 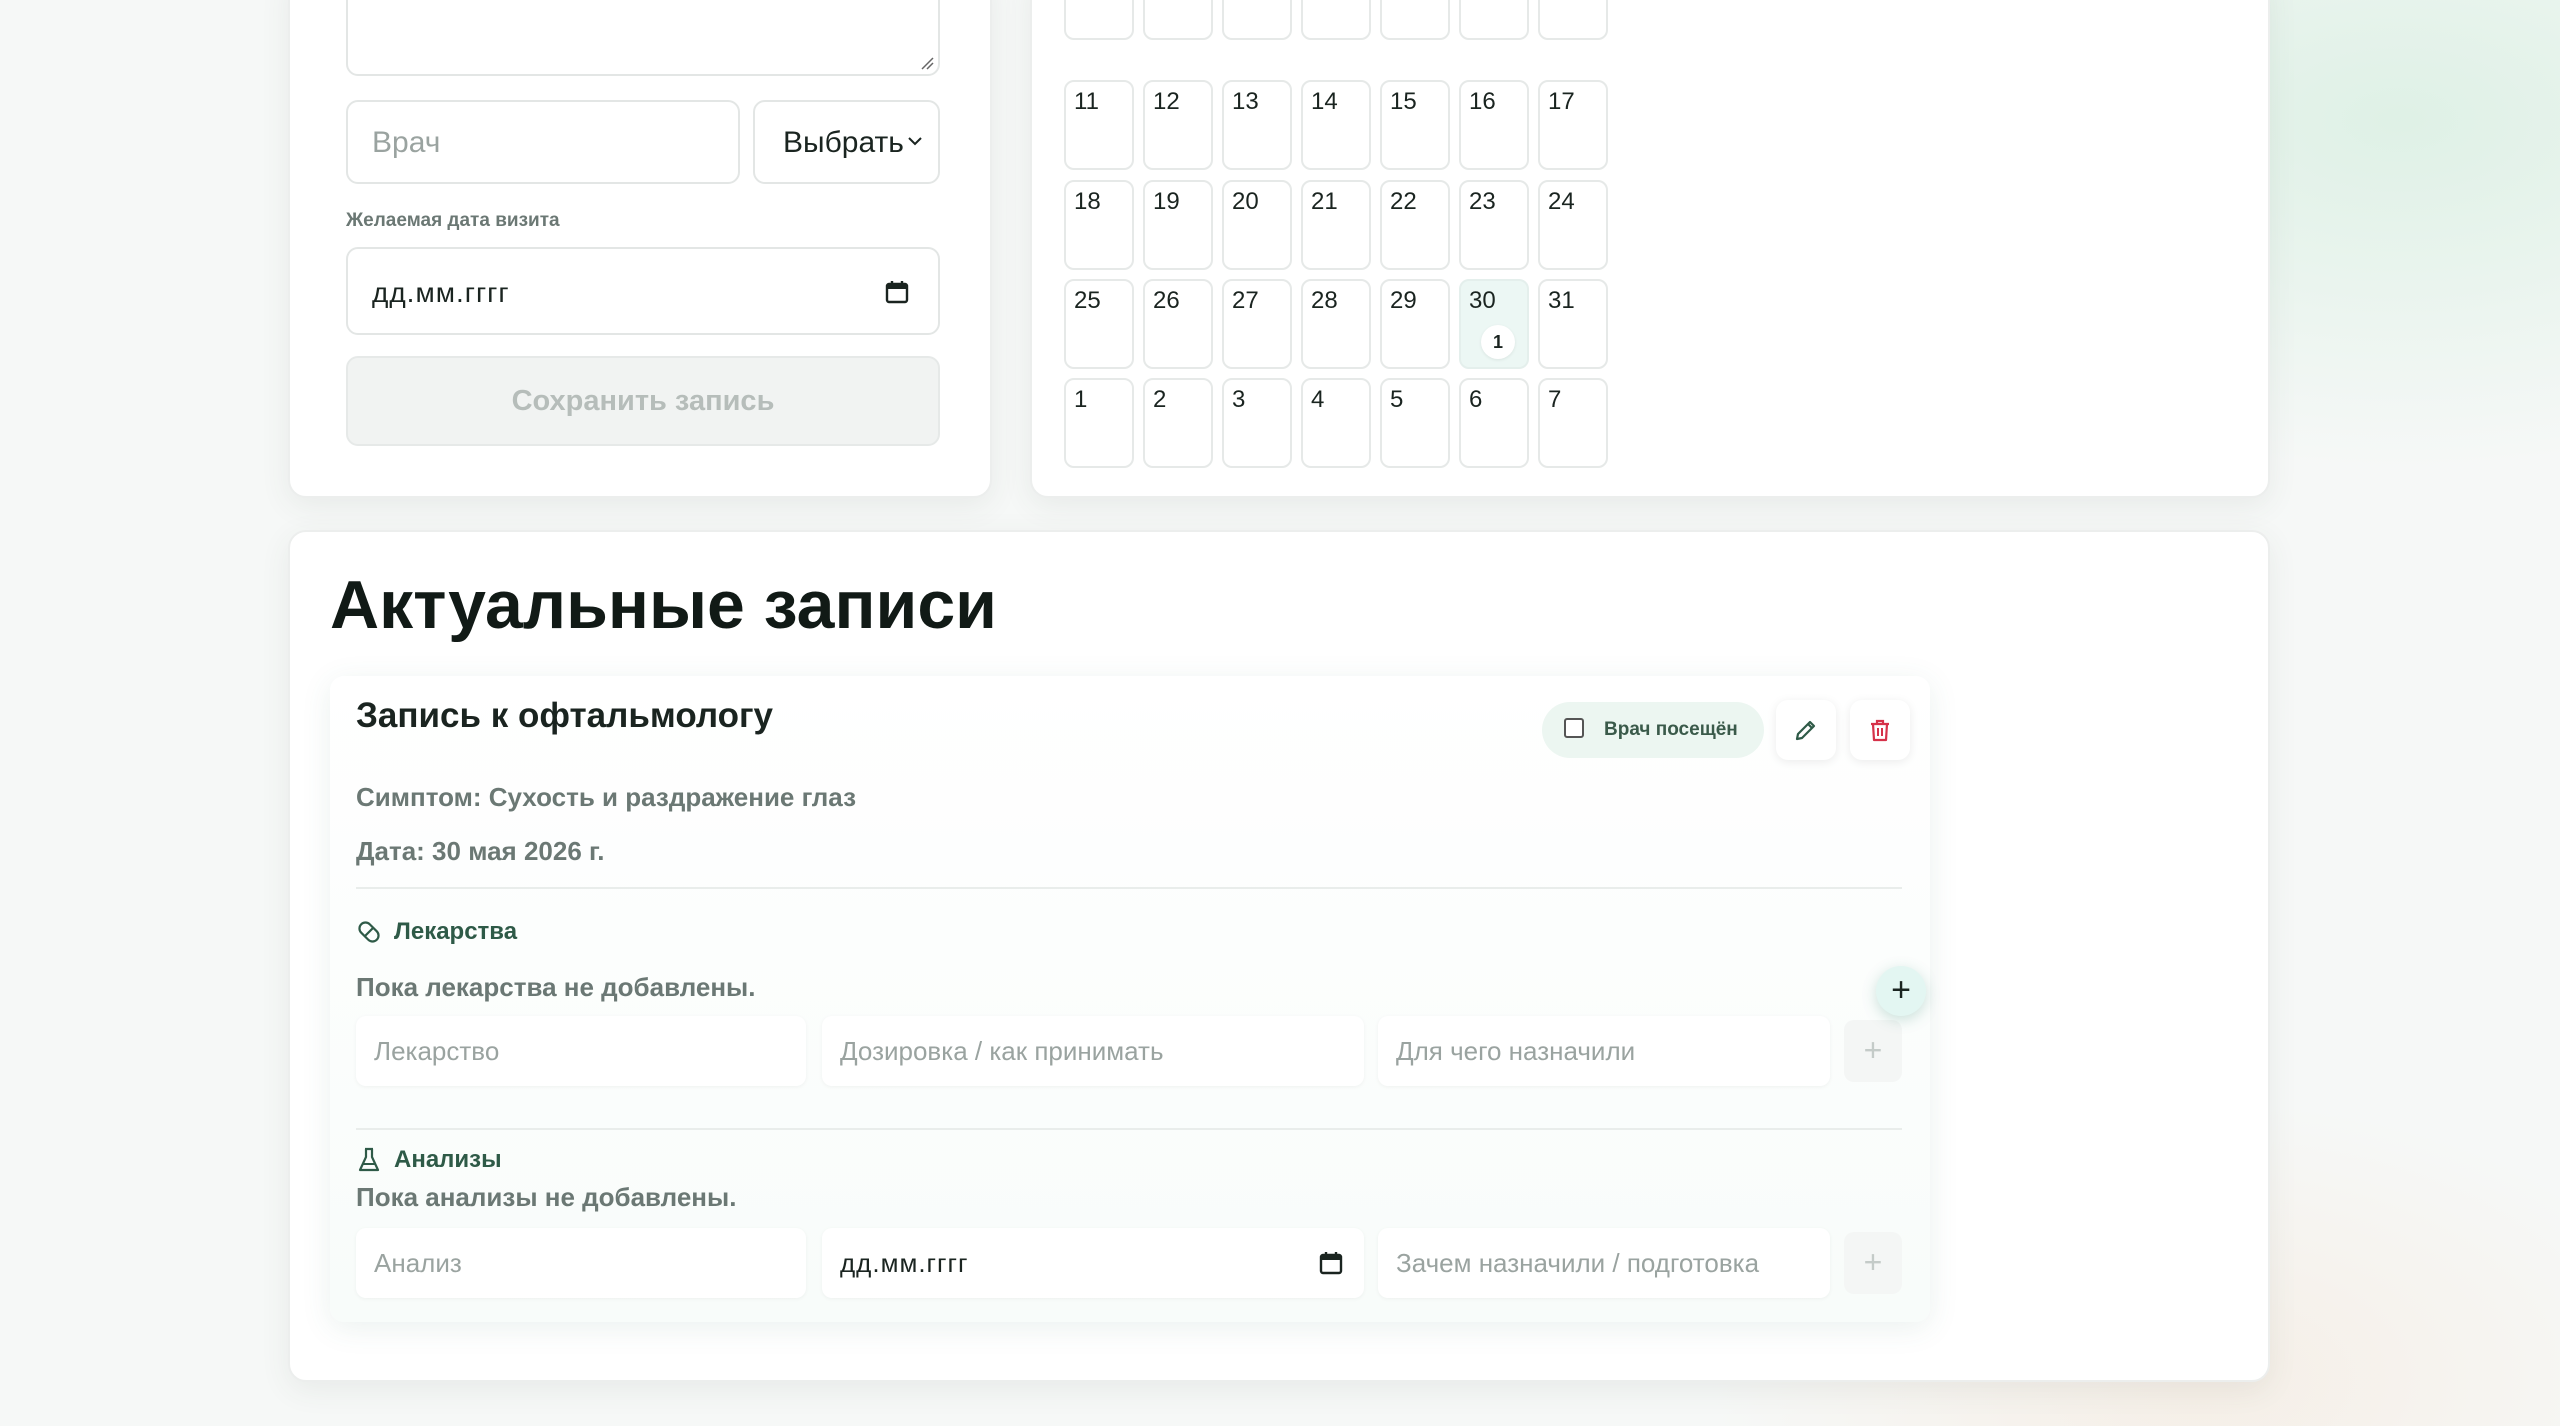 I want to click on medicine-name-input: Лекарство, so click(x=581, y=1051).